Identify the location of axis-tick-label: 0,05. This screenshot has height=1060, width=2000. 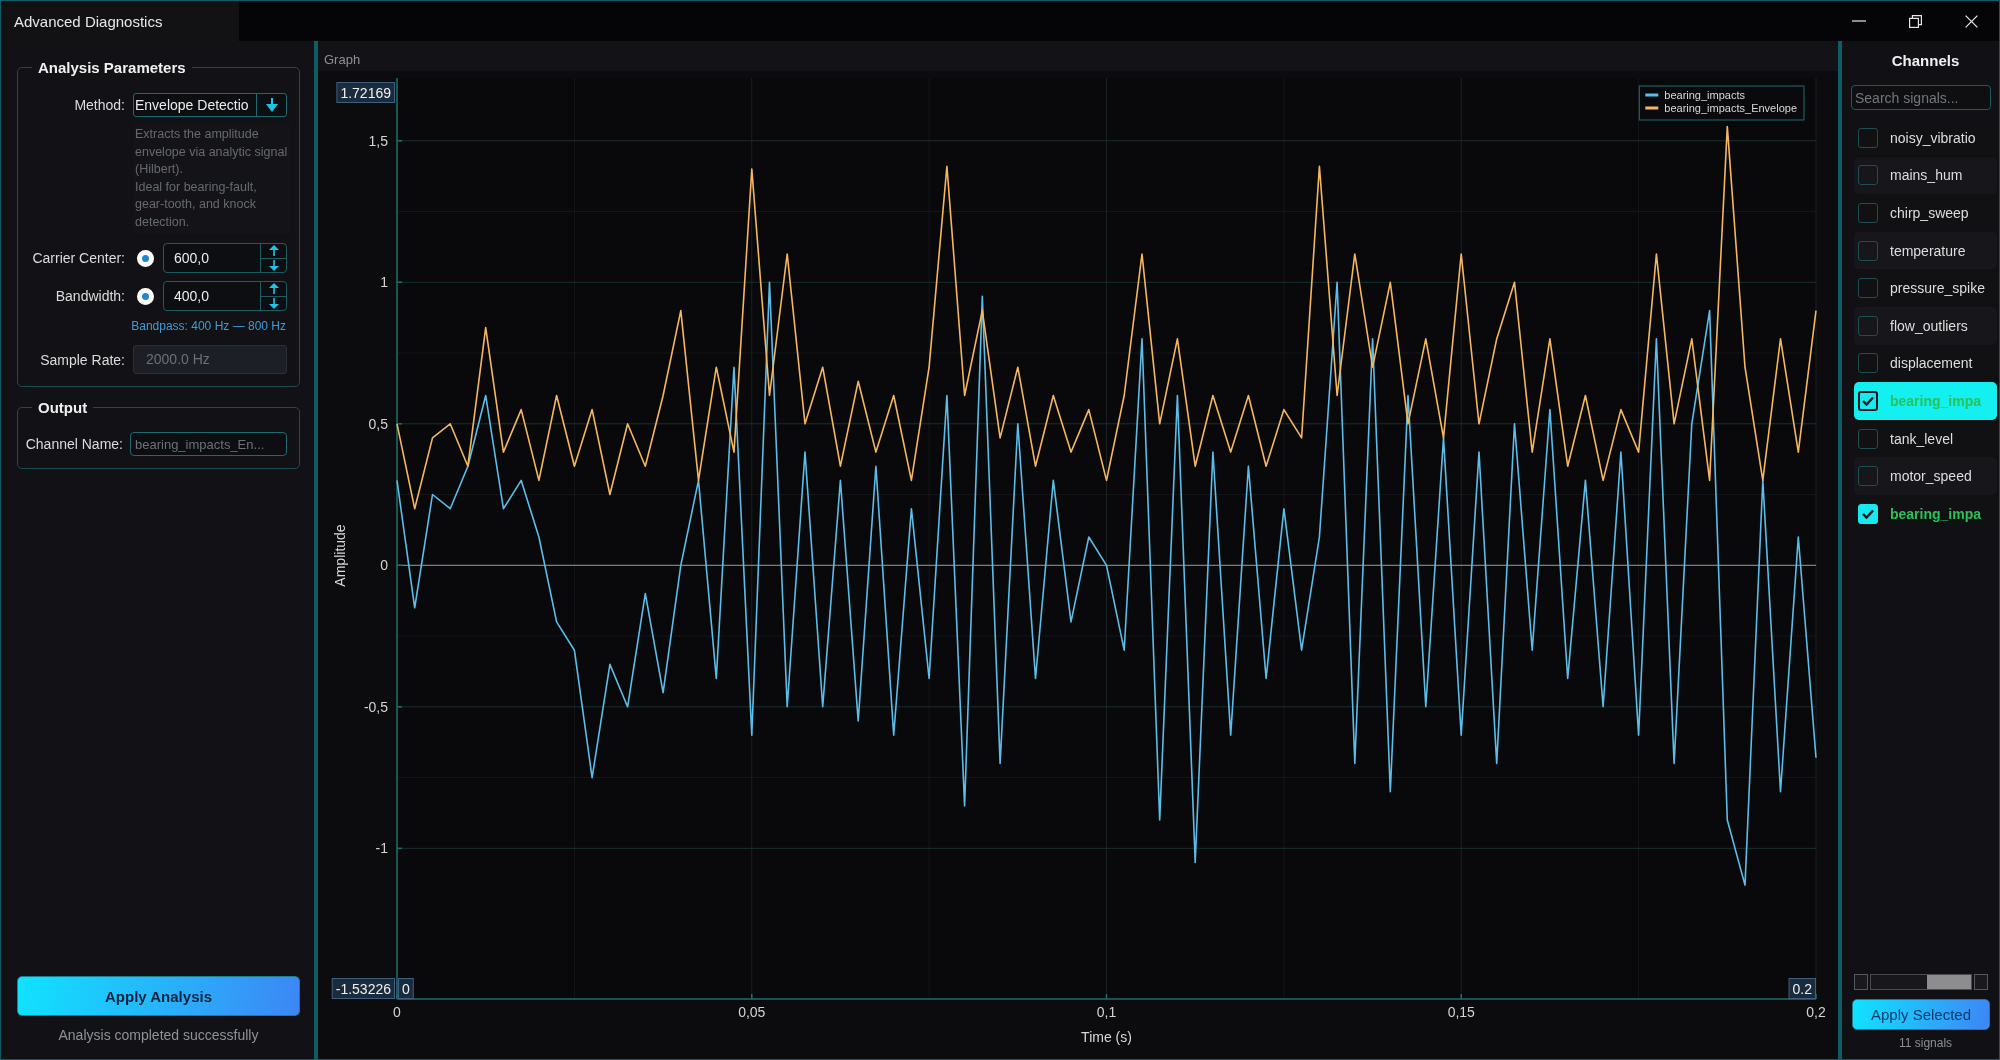
(752, 1012).